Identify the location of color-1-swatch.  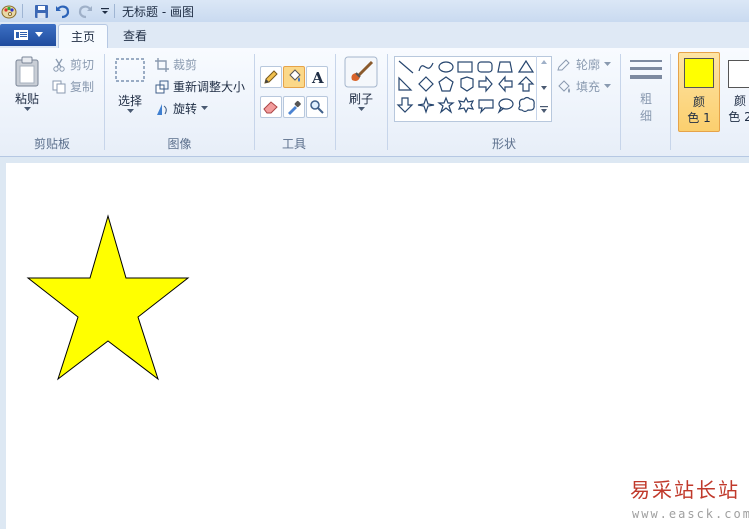
(699, 73).